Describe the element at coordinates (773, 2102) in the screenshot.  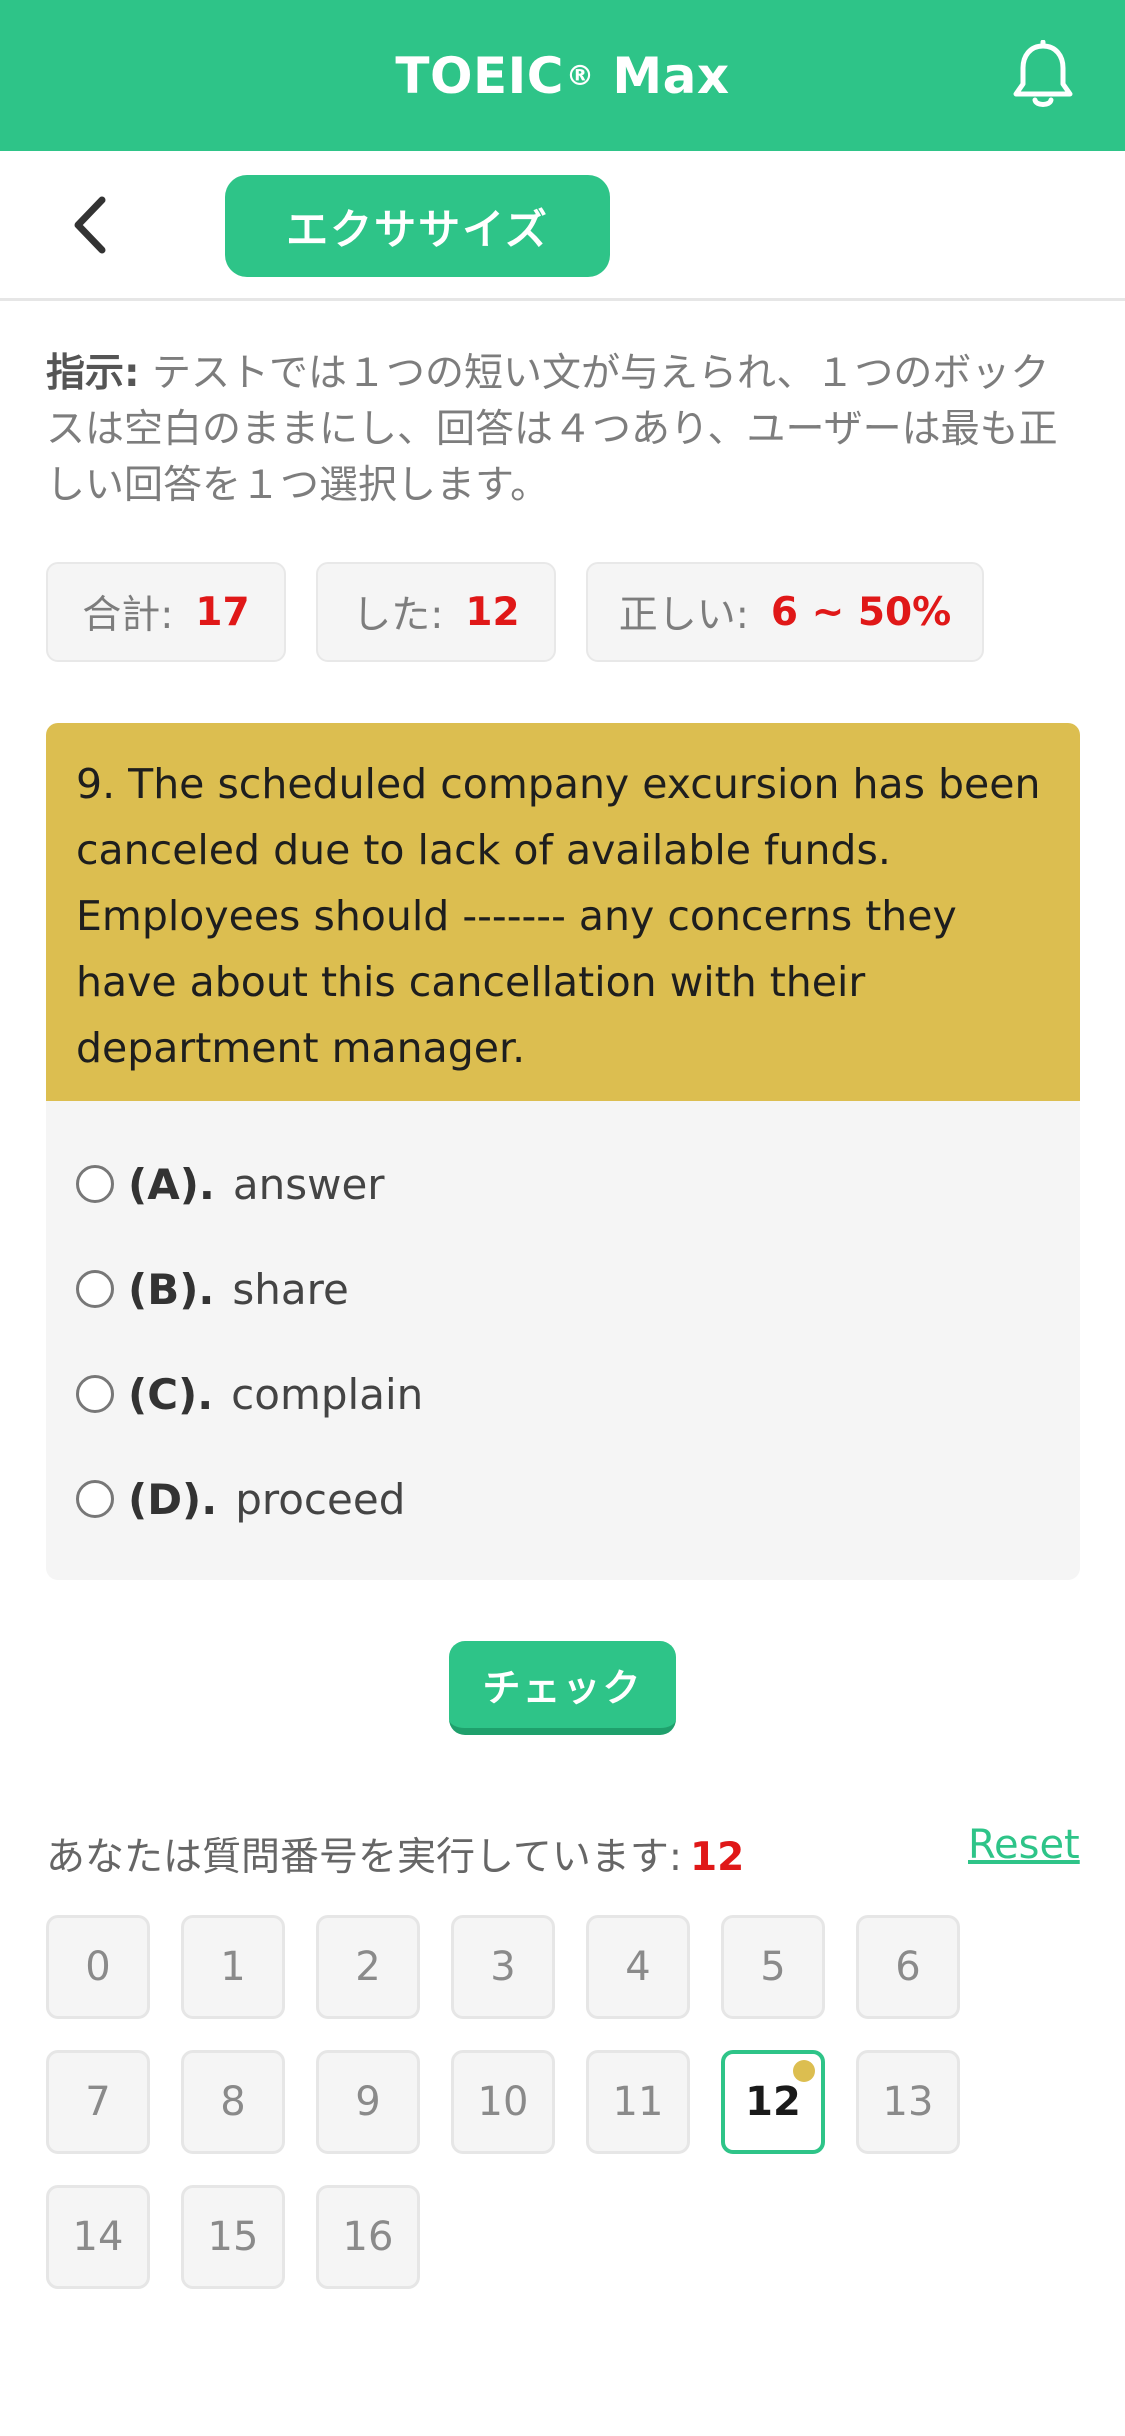
I see `question-number-button-current: 12` at that location.